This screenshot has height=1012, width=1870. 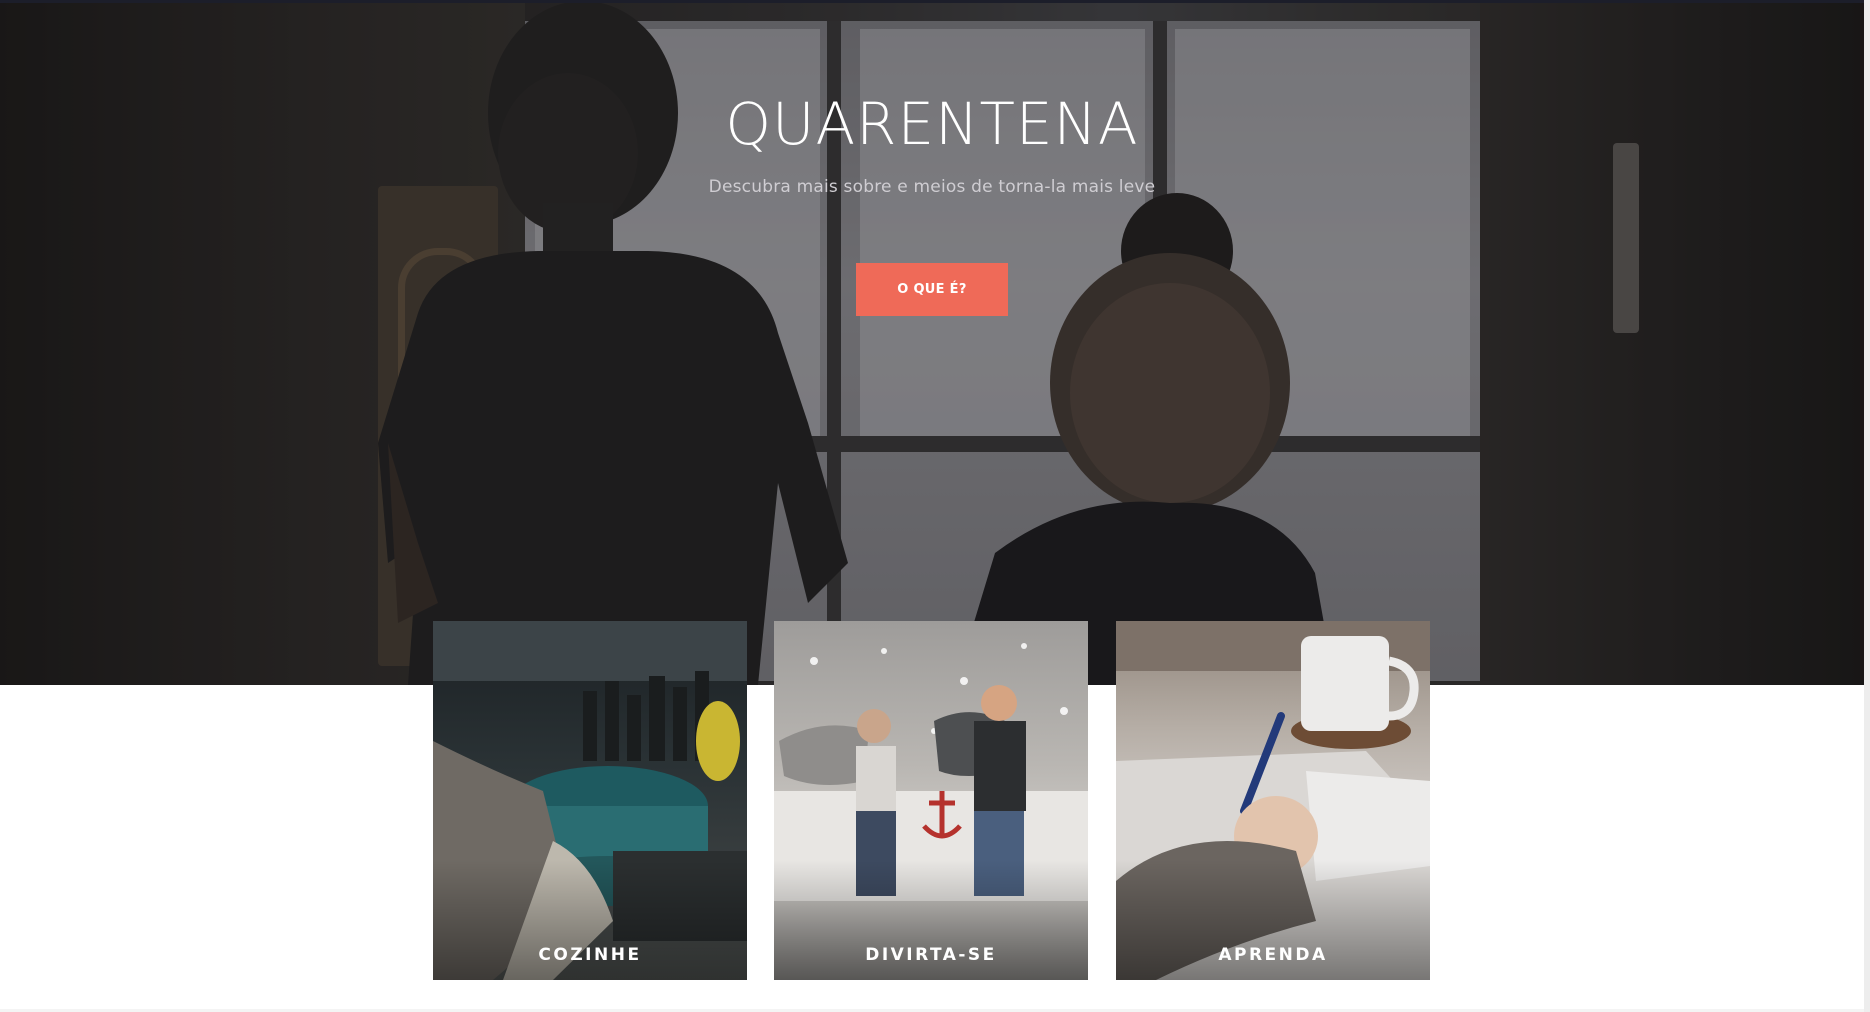 What do you see at coordinates (590, 955) in the screenshot?
I see `card-label-cook: COZINHE` at bounding box center [590, 955].